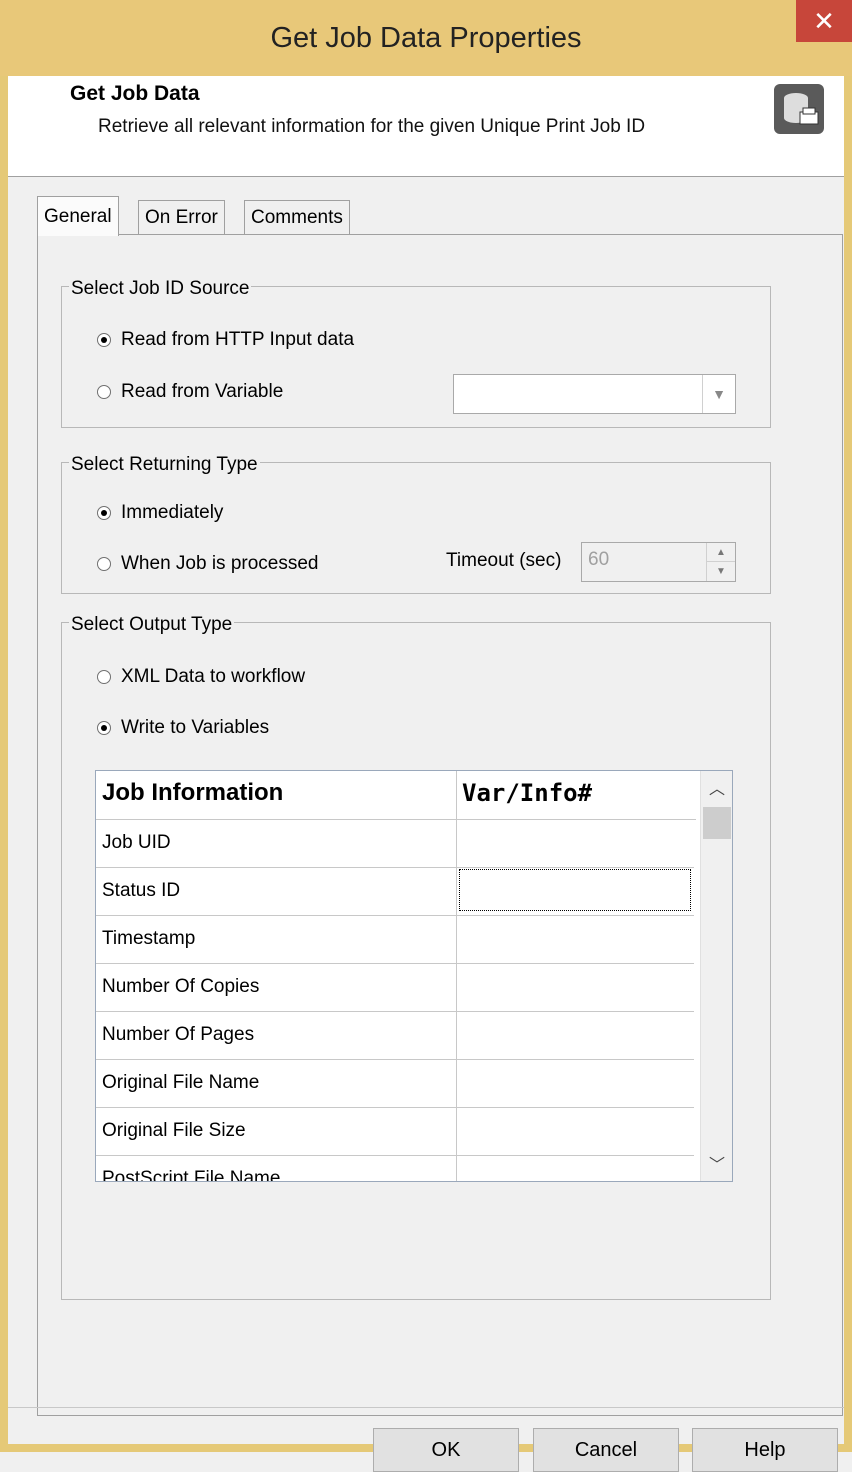 The width and height of the screenshot is (852, 1472). Describe the element at coordinates (395, 1083) in the screenshot. I see `table-row: Original File Name` at that location.